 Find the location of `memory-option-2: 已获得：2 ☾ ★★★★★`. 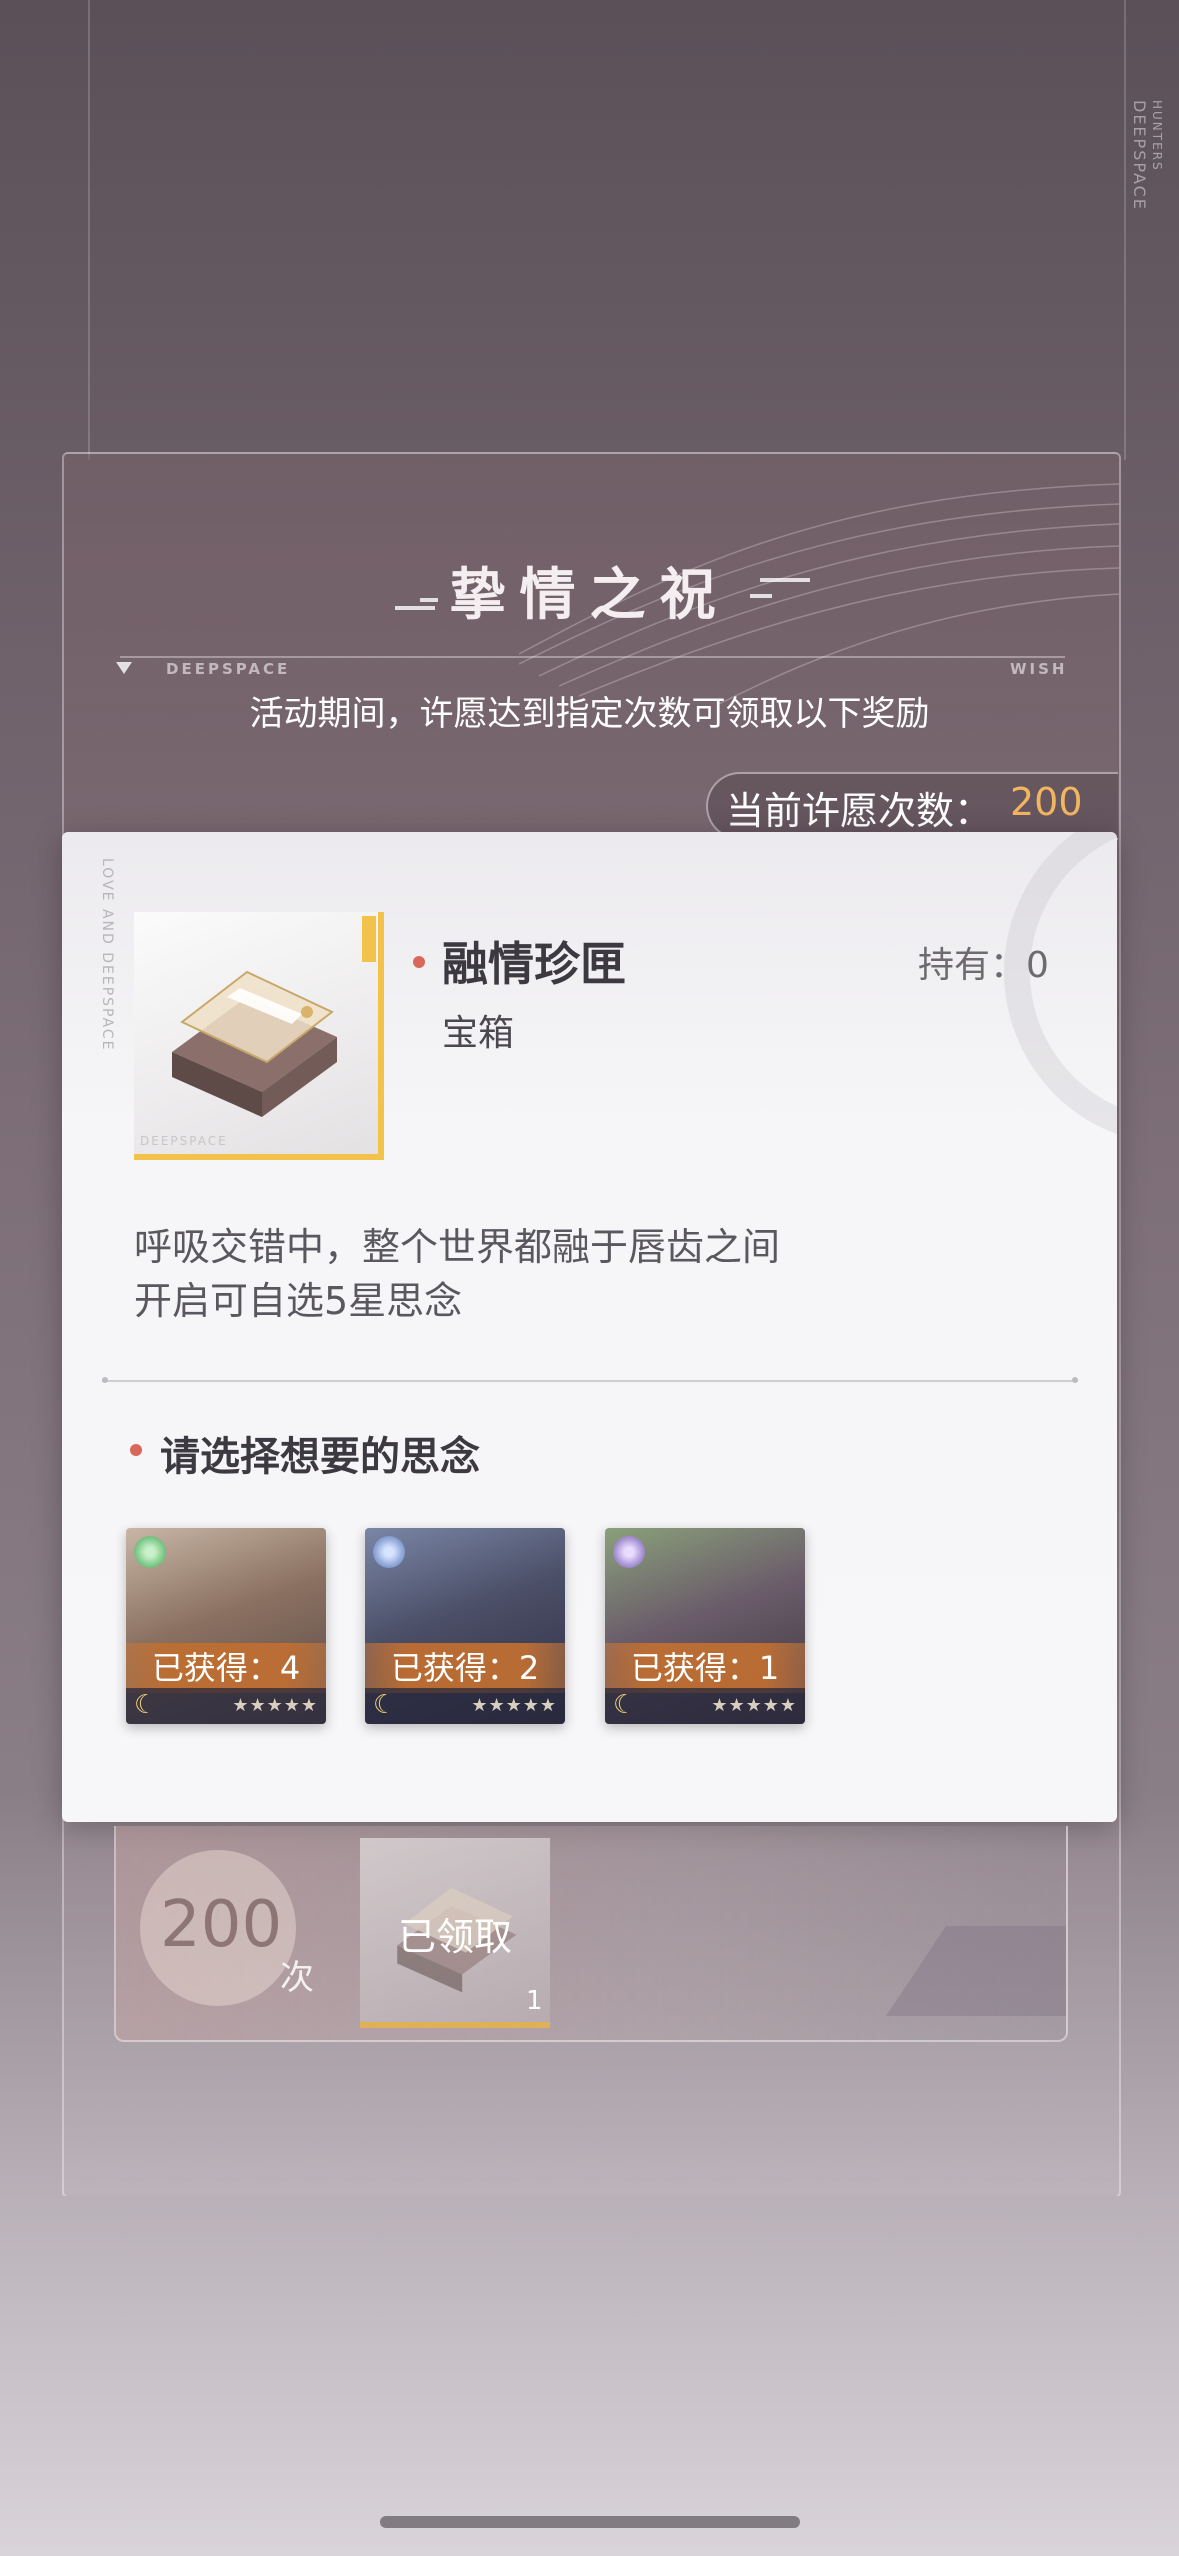

memory-option-2: 已获得：2 ☾ ★★★★★ is located at coordinates (465, 1626).